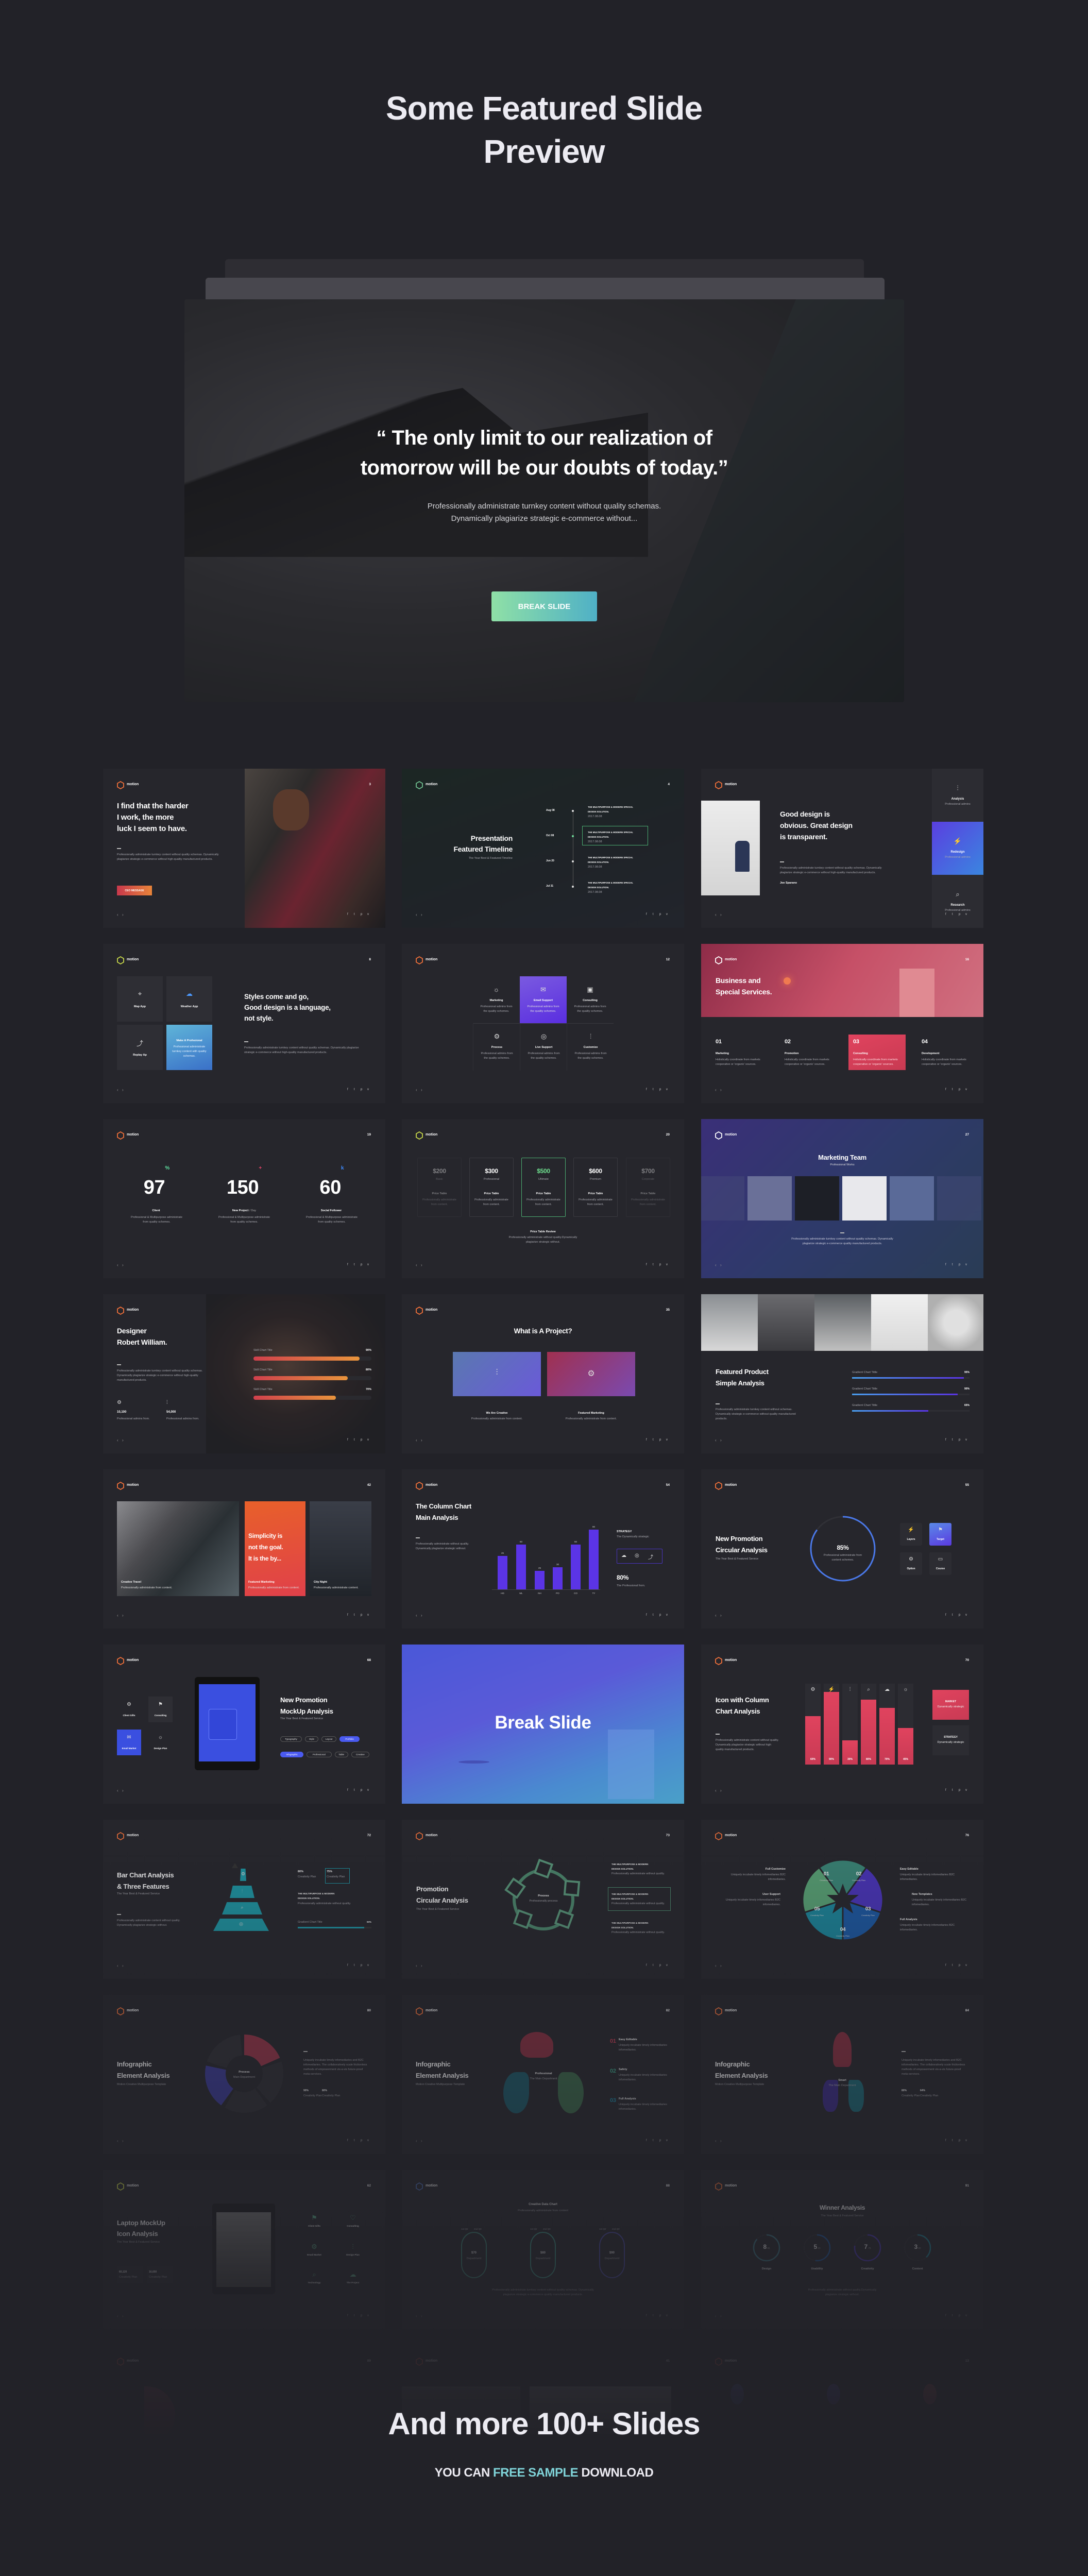  I want to click on feature-tile-analysis: ⫶ Analysis Professional admins, so click(957, 795).